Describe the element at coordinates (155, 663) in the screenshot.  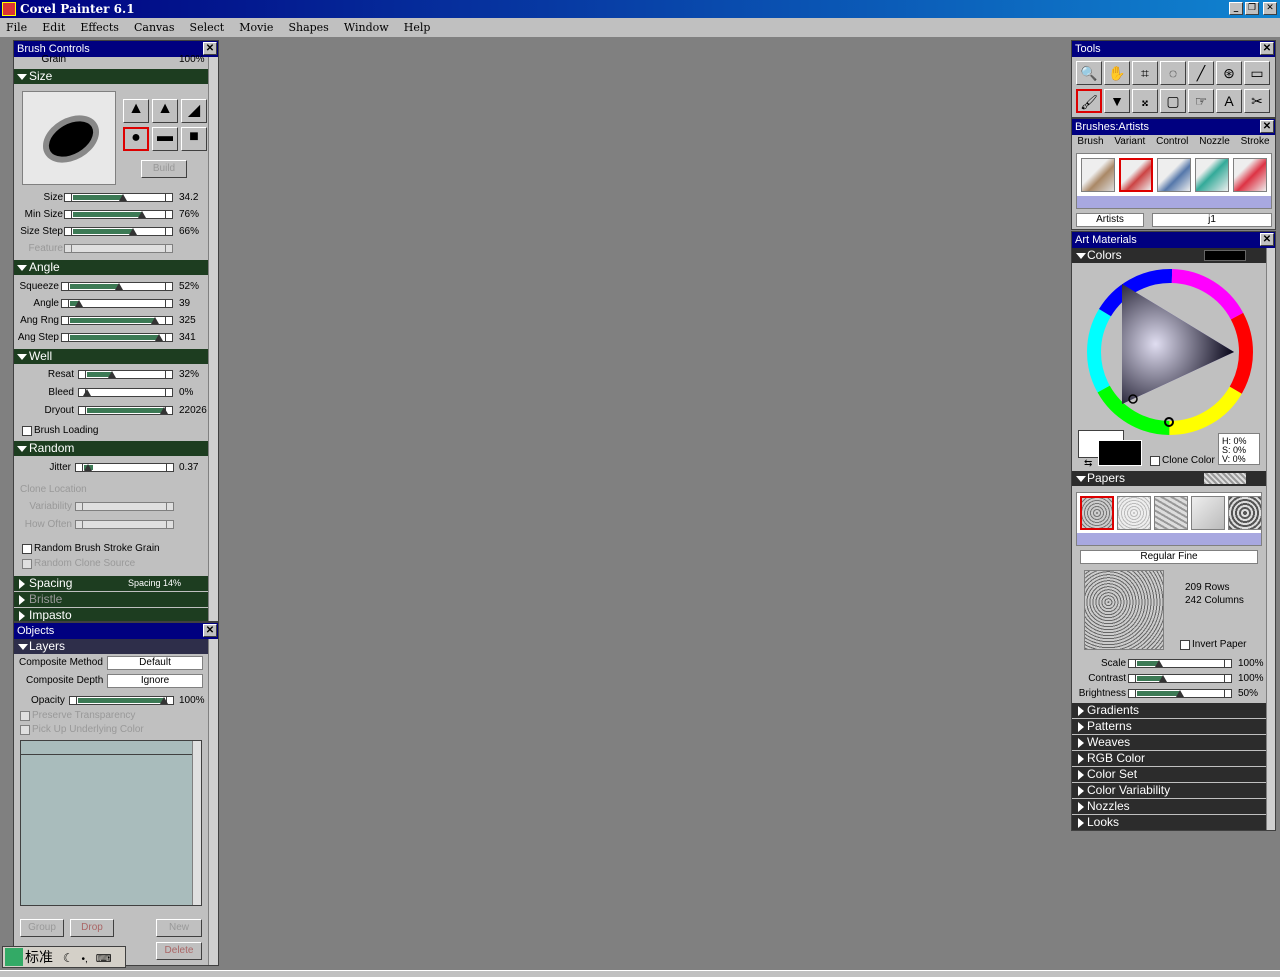
I see `composite-method-select: Default` at that location.